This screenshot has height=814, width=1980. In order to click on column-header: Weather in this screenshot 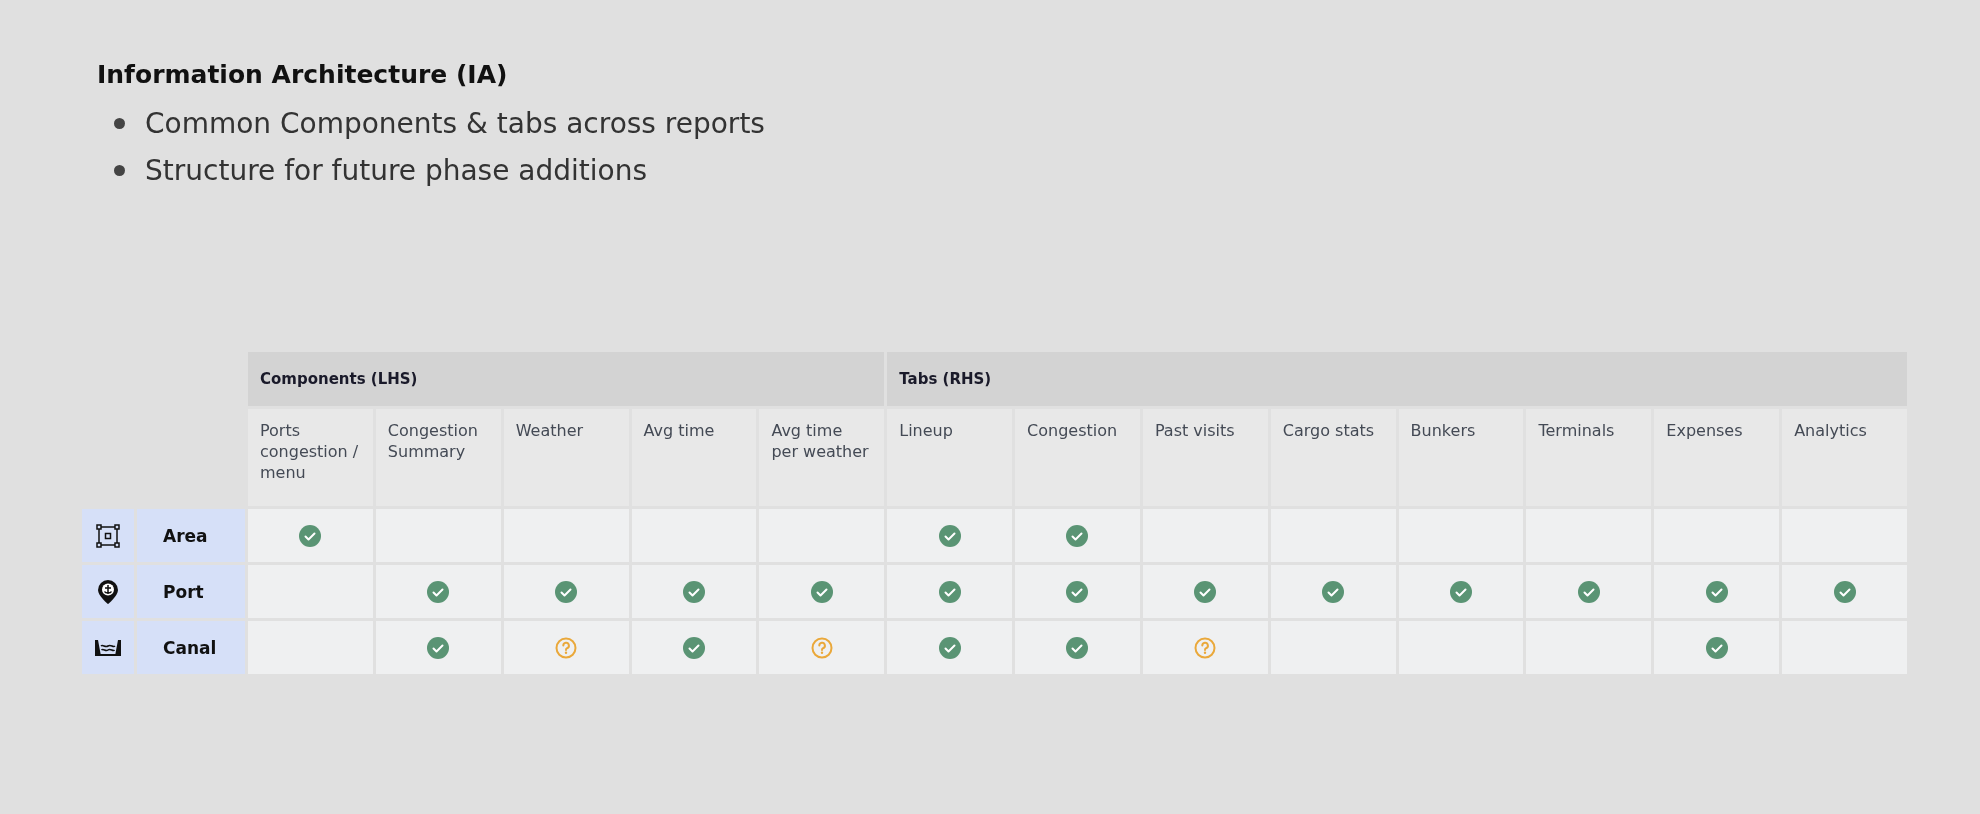, I will do `click(566, 457)`.